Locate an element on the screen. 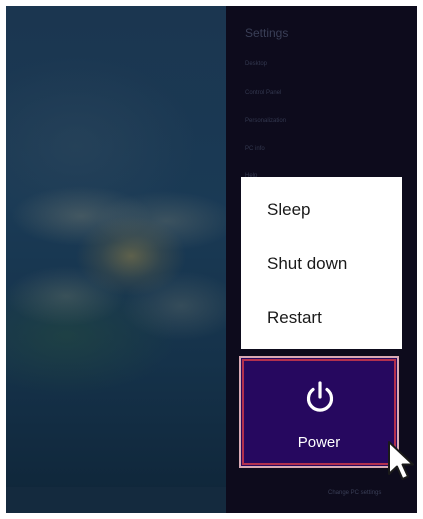  power-button: Power is located at coordinates (319, 412).